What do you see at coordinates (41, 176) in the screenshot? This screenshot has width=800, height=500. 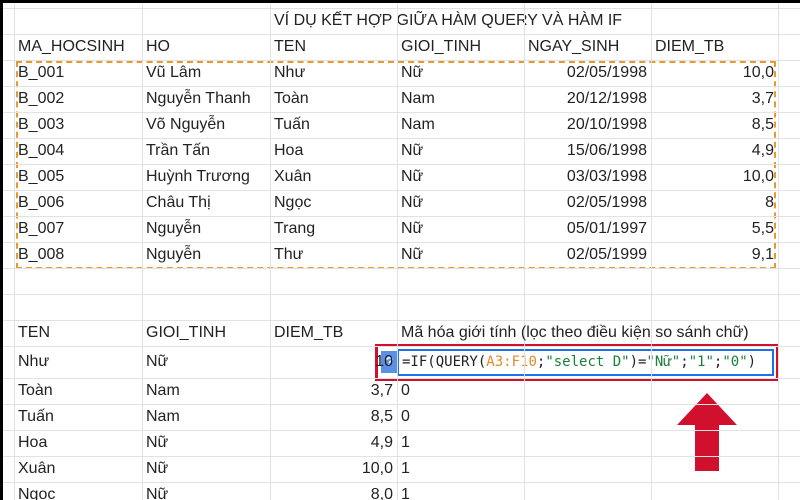 I see `table-cell: B_005` at bounding box center [41, 176].